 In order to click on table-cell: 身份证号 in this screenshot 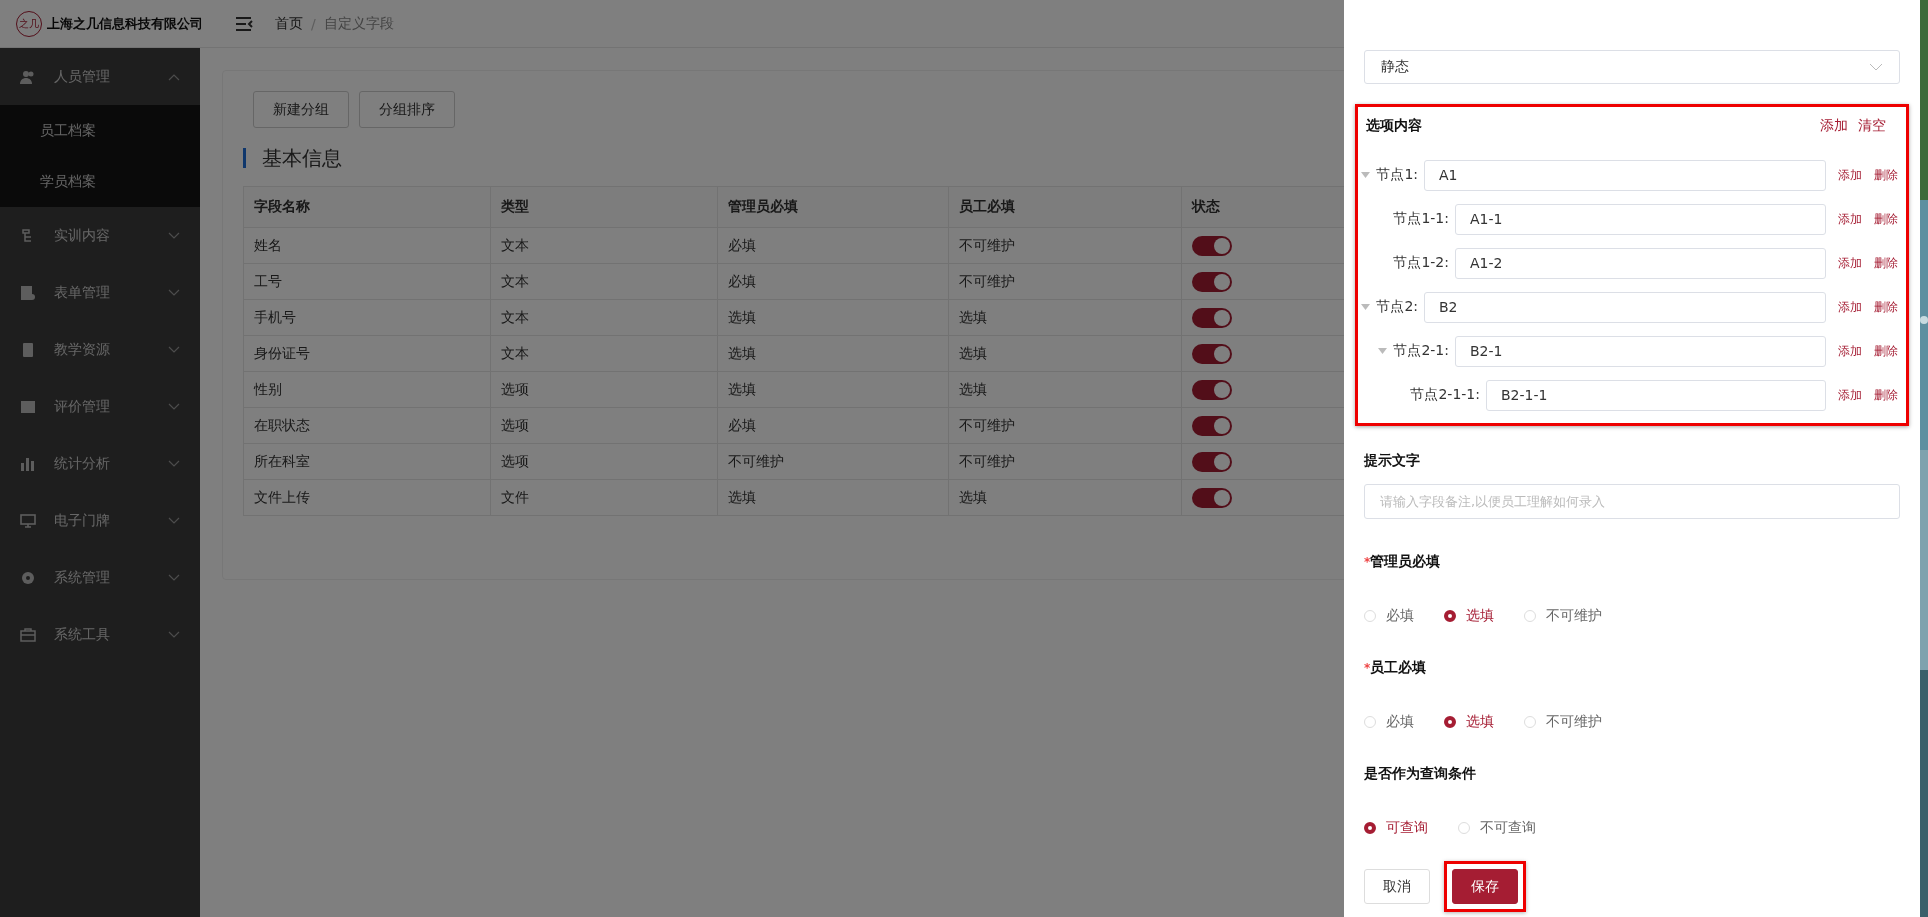, I will do `click(367, 353)`.